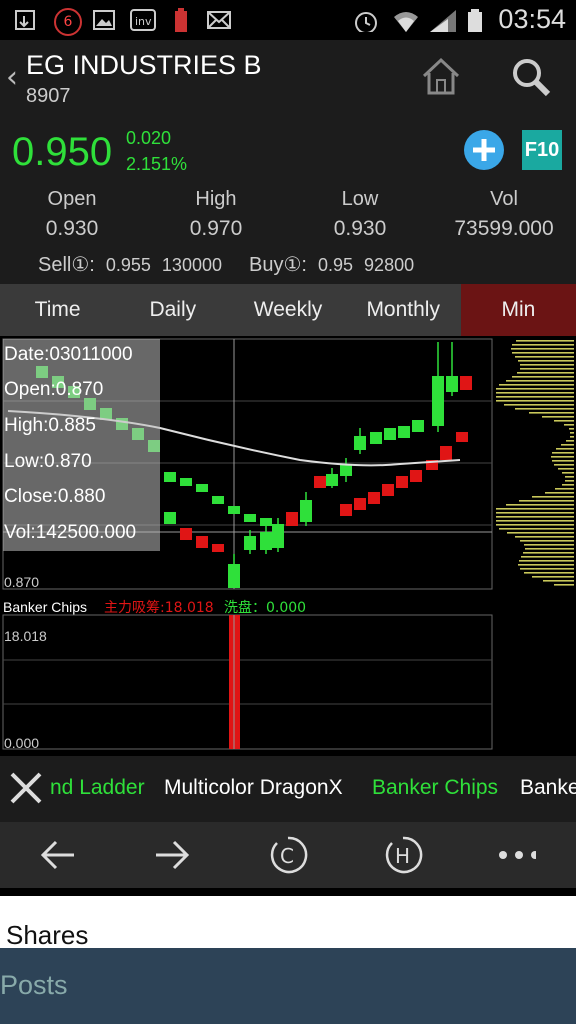 Image resolution: width=576 pixels, height=1024 pixels. What do you see at coordinates (548, 788) in the screenshot?
I see `indicator-item-banker: Banke` at bounding box center [548, 788].